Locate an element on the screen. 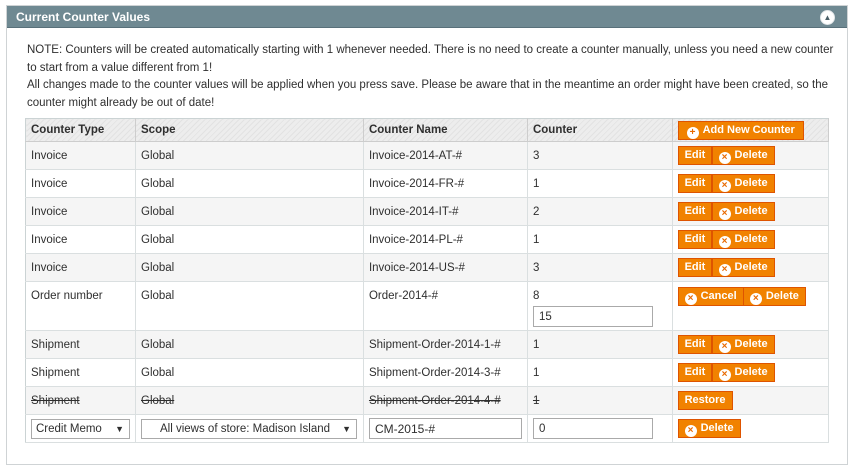 The width and height of the screenshot is (855, 472). plus-circle-icon: + is located at coordinates (692, 132).